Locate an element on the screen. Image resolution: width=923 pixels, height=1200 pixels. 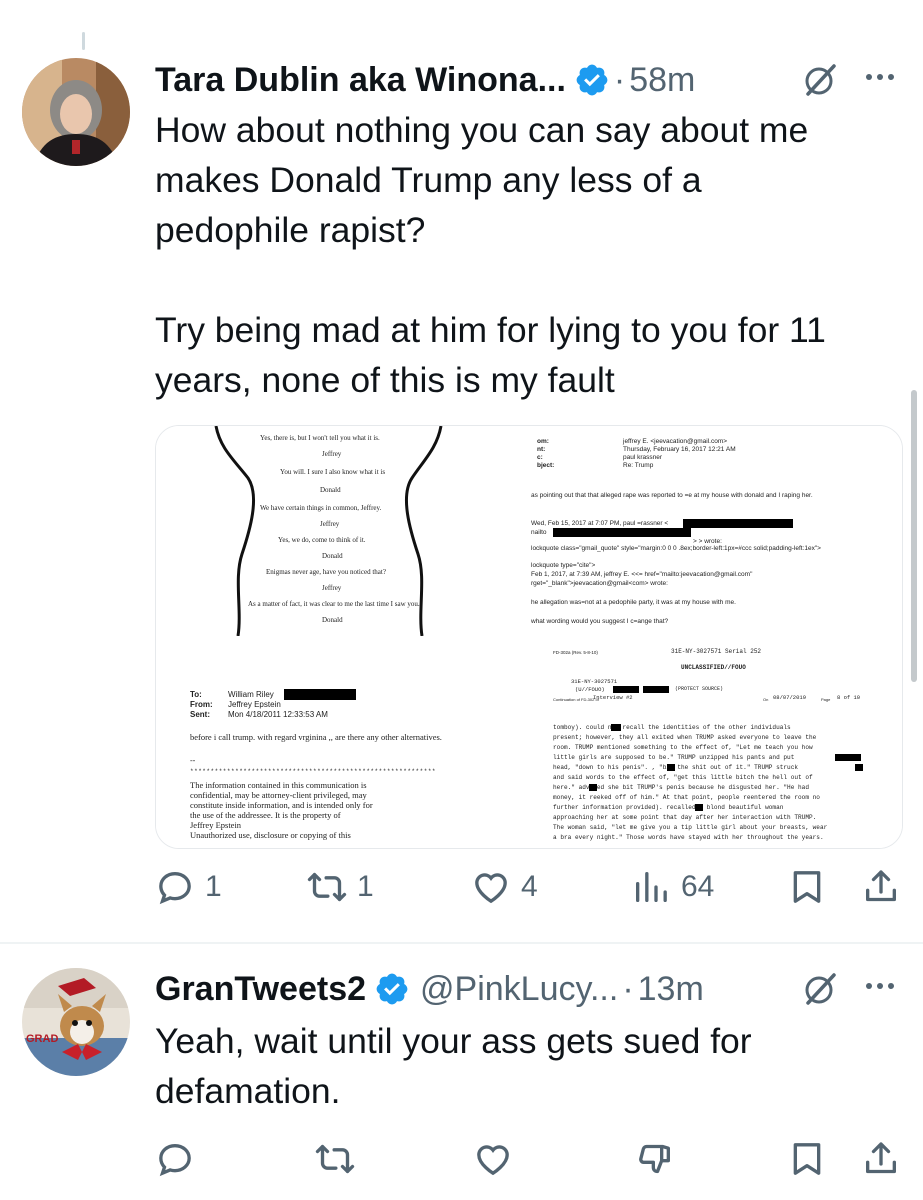
dislike-button is located at coordinates (655, 1159).